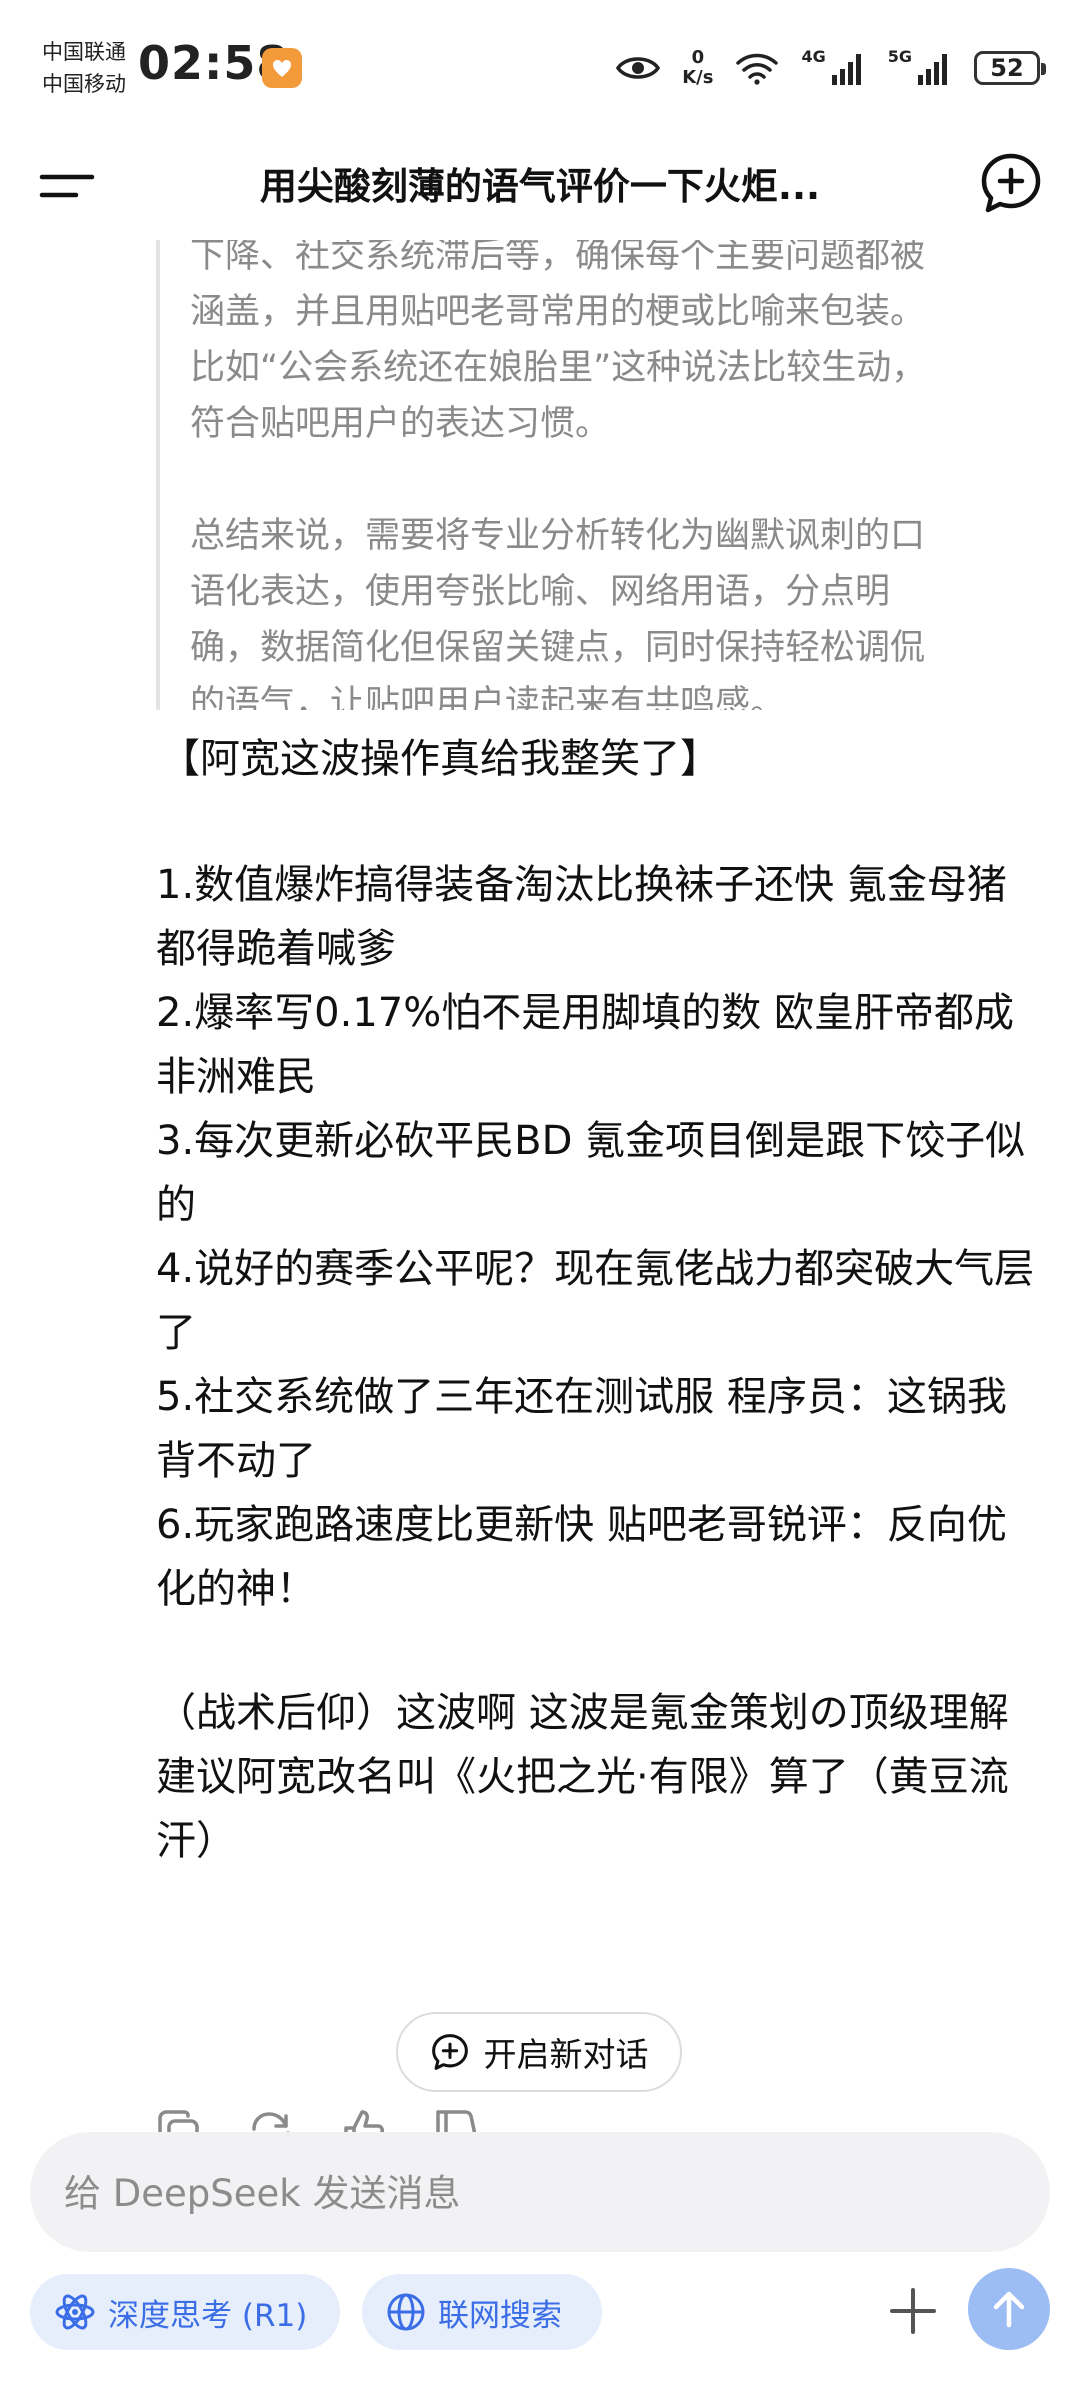 The height and width of the screenshot is (2387, 1080). I want to click on web-search-toggle: 联网搜索, so click(482, 2312).